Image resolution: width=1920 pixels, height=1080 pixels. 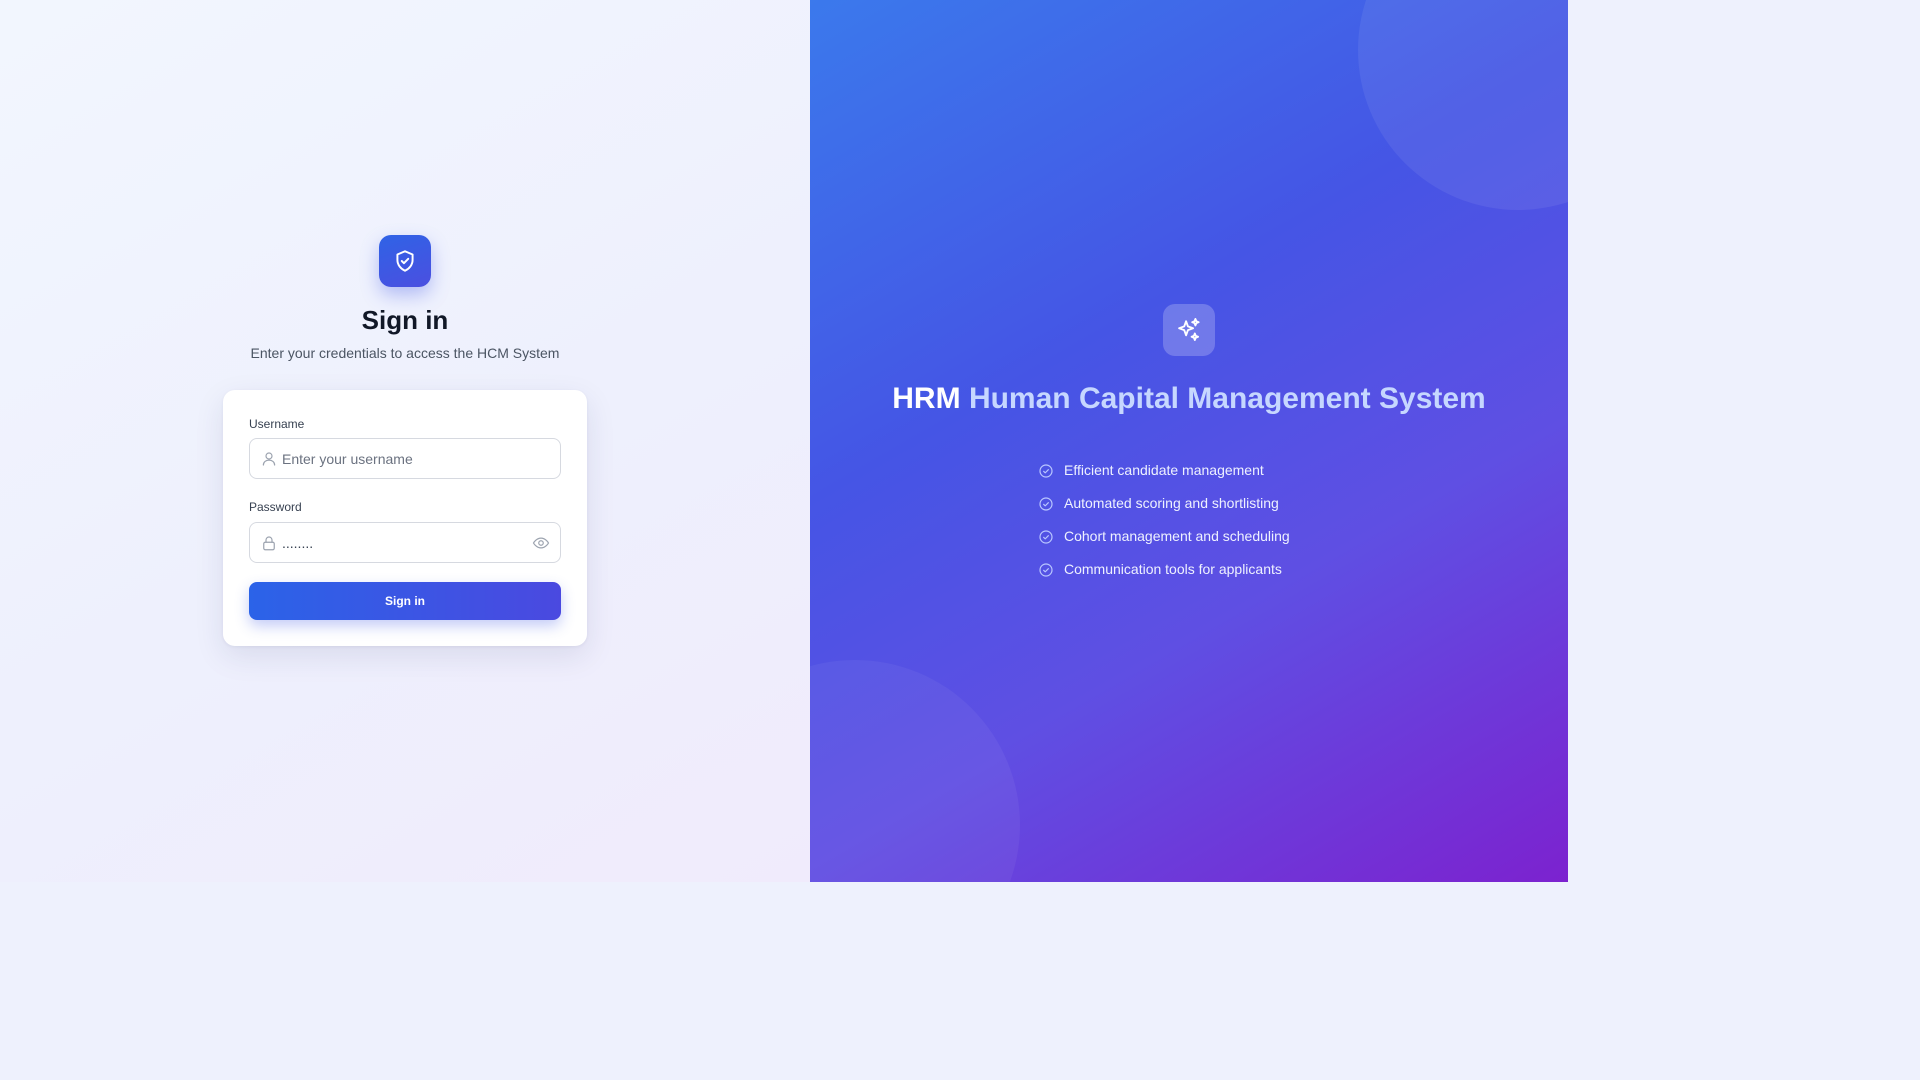 I want to click on sparkles-icon, so click(x=1189, y=329).